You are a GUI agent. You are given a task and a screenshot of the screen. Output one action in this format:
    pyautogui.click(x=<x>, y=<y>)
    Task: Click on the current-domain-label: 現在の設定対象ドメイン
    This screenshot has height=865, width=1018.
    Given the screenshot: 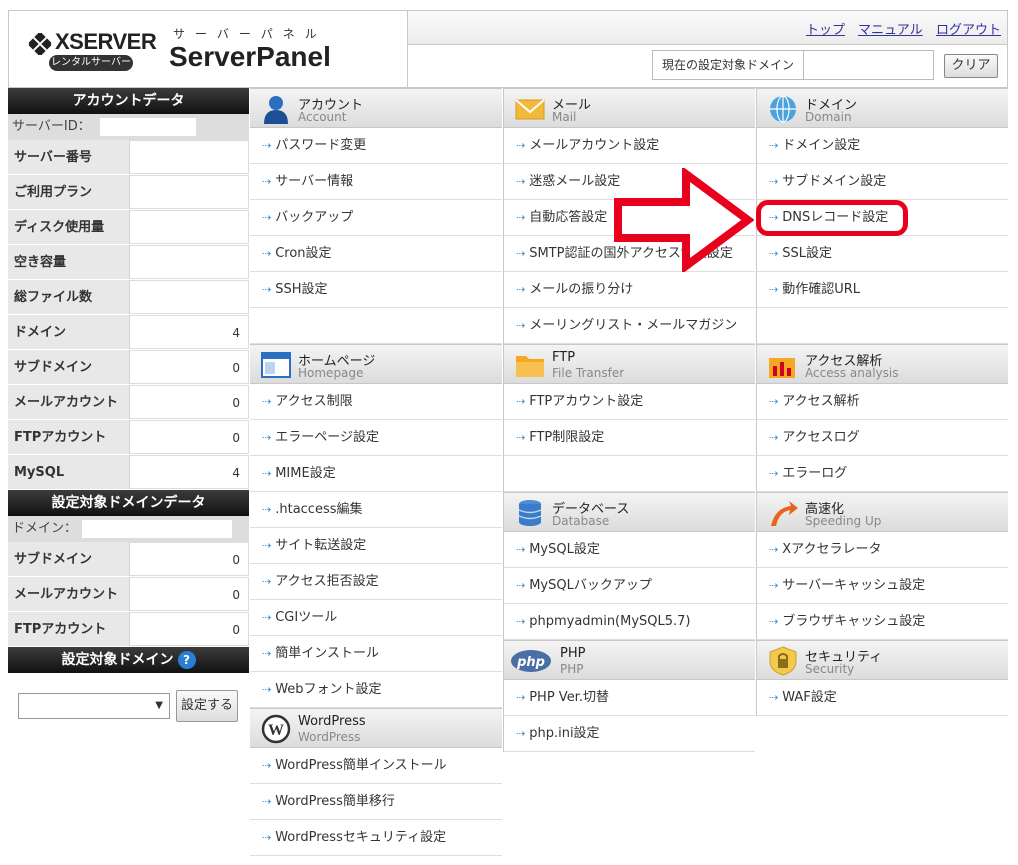 What is the action you would take?
    pyautogui.click(x=728, y=65)
    